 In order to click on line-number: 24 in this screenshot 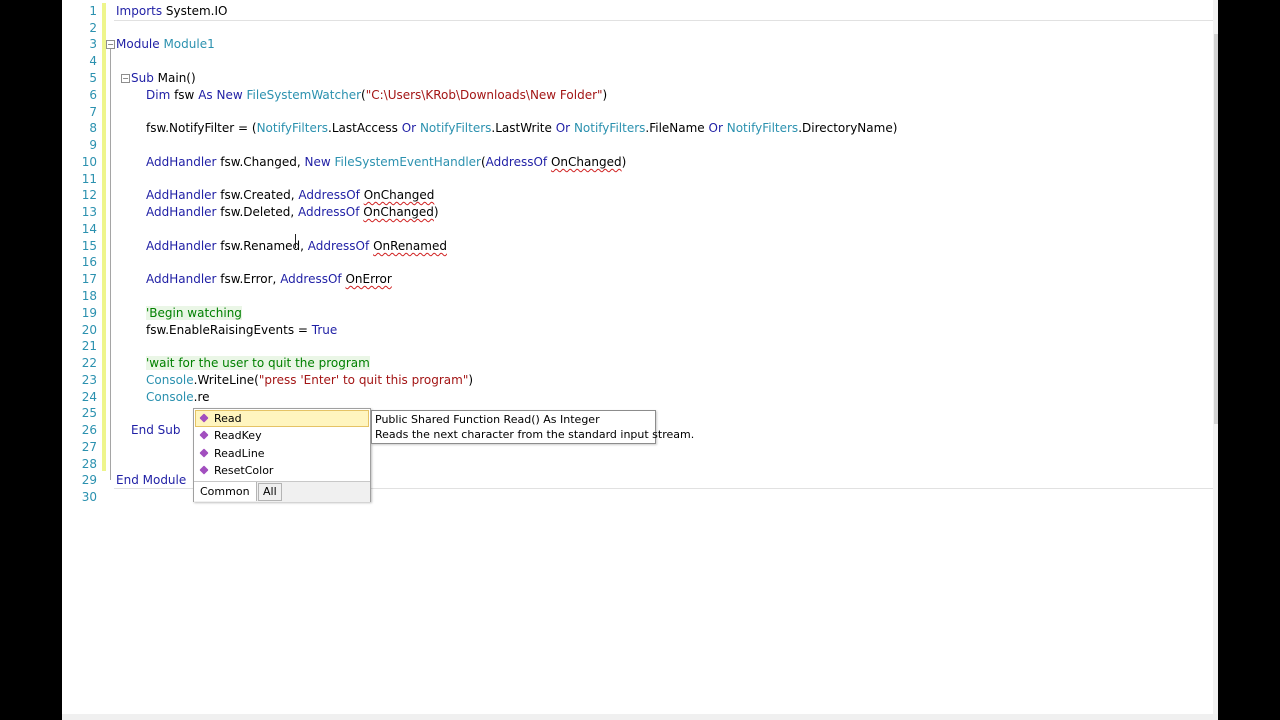, I will do `click(89, 397)`.